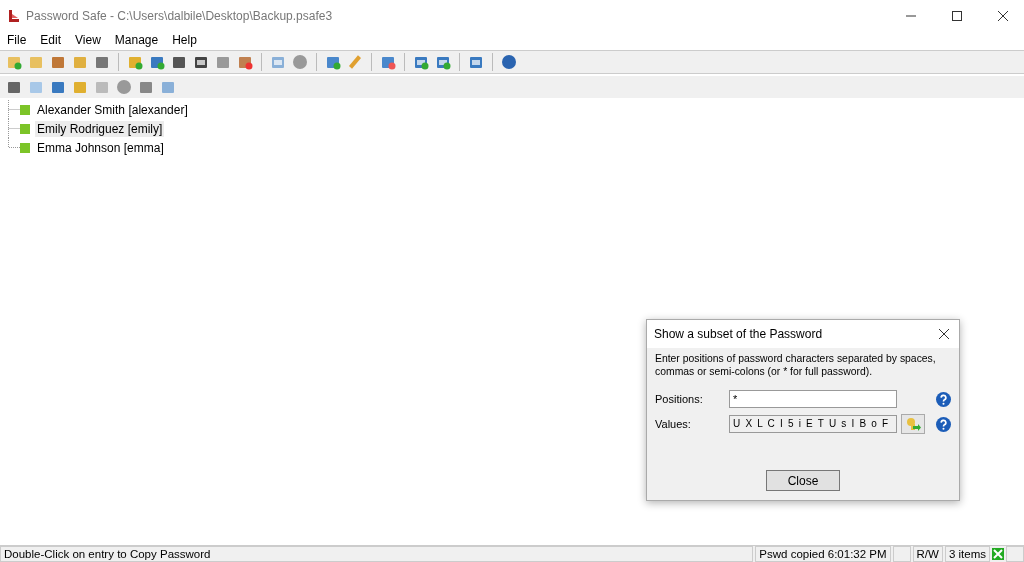 This screenshot has height=562, width=1024. What do you see at coordinates (112, 109) in the screenshot?
I see `tree-item: Alexander Smith [alexander]` at bounding box center [112, 109].